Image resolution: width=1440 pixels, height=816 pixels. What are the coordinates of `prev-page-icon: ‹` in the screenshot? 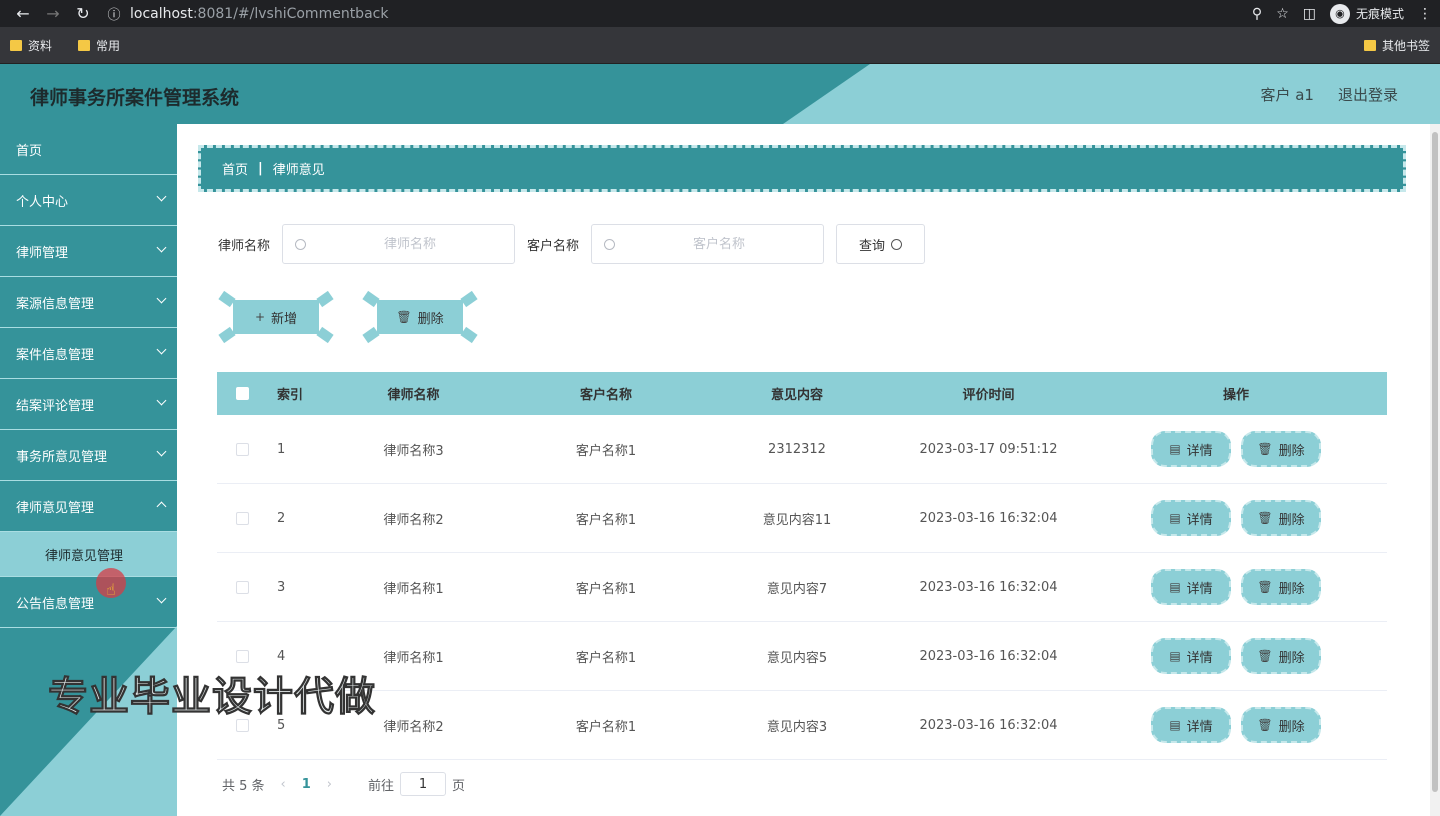 It's located at (283, 784).